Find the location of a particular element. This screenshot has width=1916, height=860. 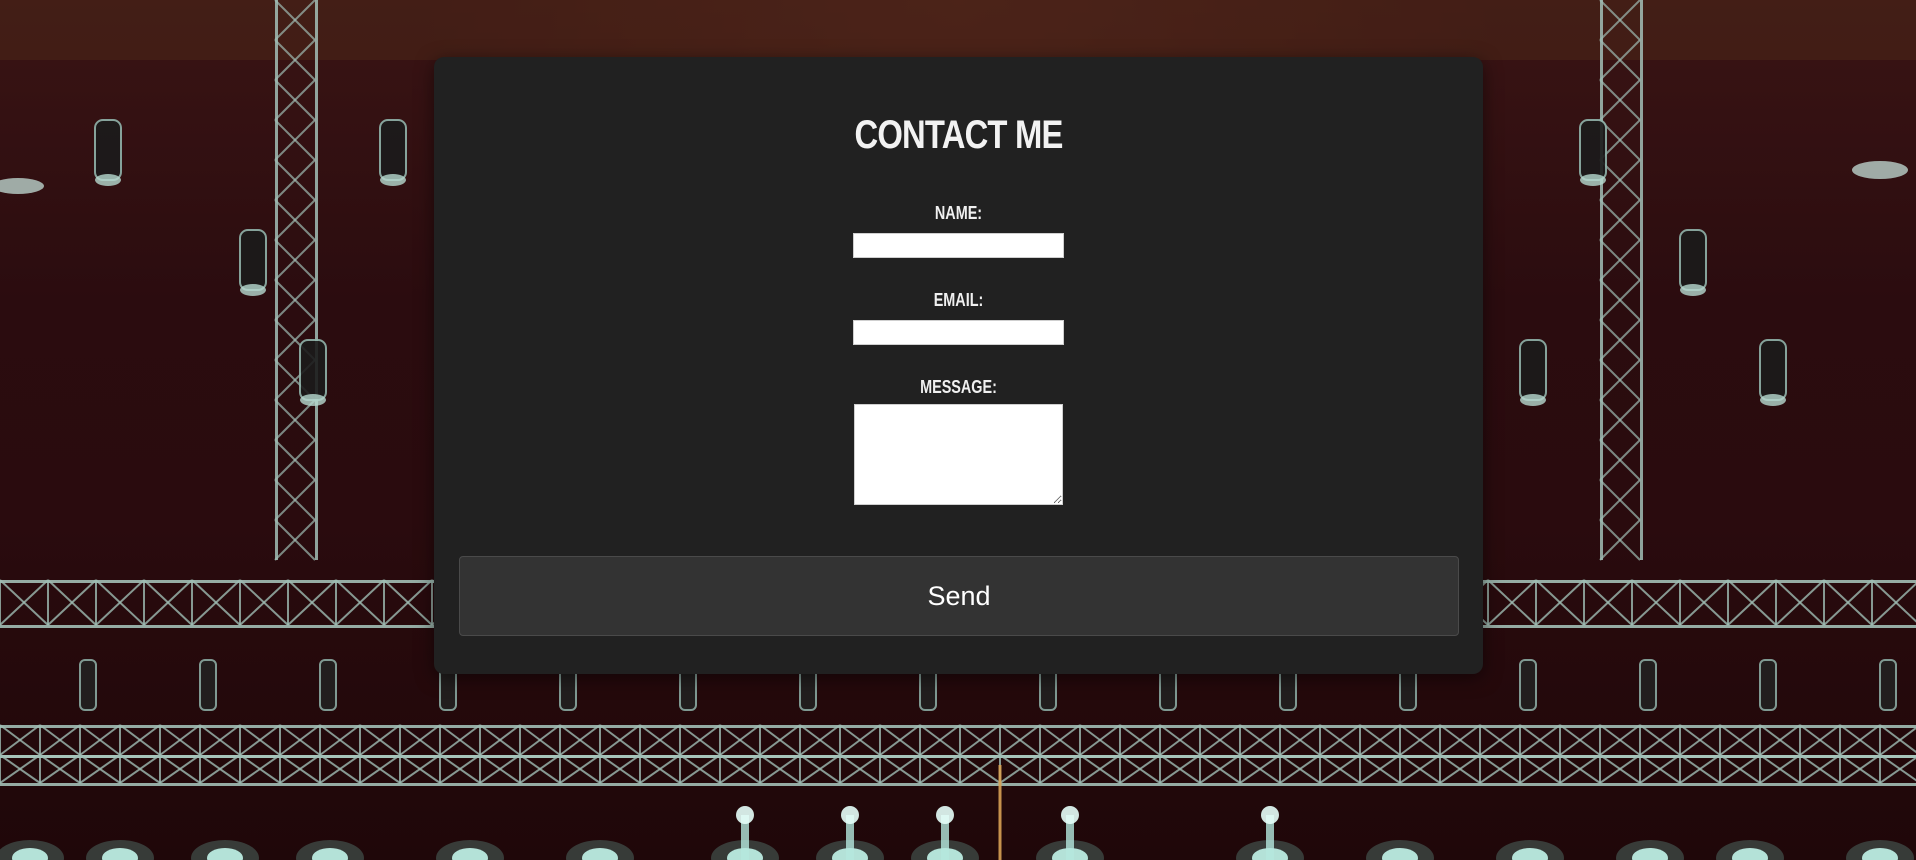

name-field is located at coordinates (958, 245).